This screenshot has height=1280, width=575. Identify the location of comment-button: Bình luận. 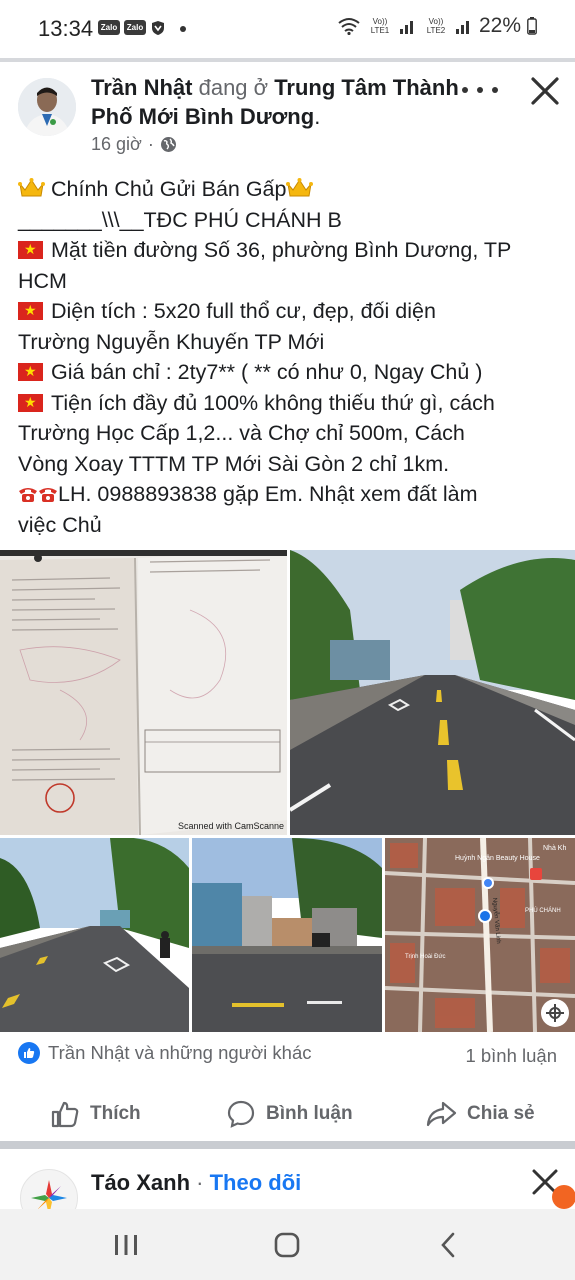
(289, 1114).